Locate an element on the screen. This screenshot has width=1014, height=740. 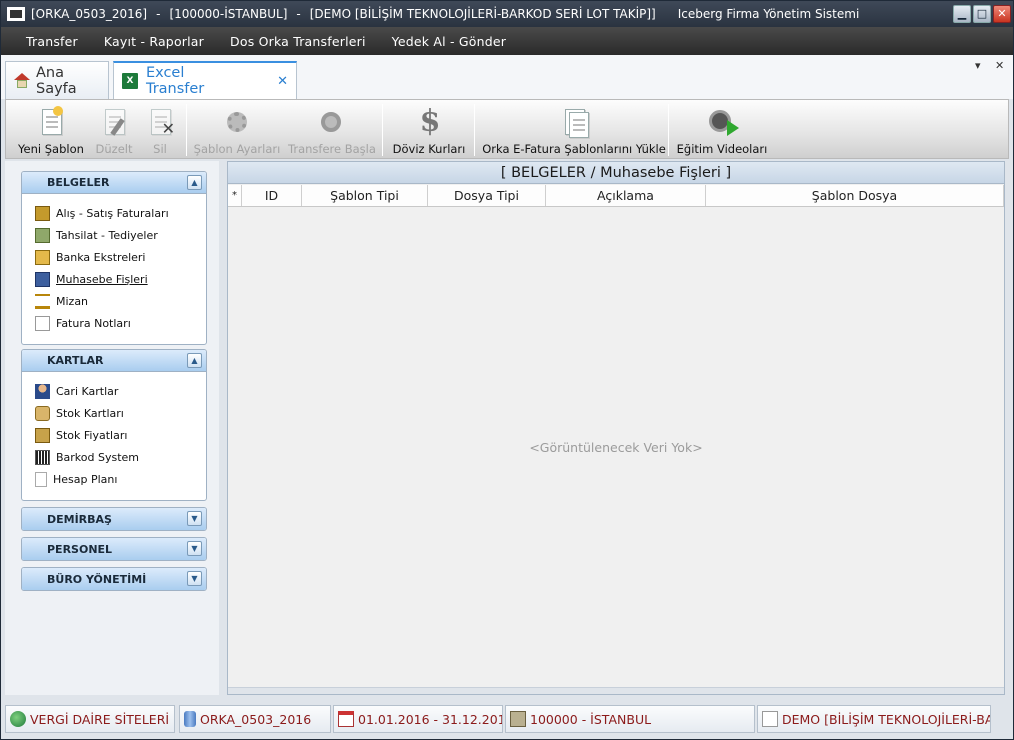
delete-button: ✕ Sil is located at coordinates (160, 130).